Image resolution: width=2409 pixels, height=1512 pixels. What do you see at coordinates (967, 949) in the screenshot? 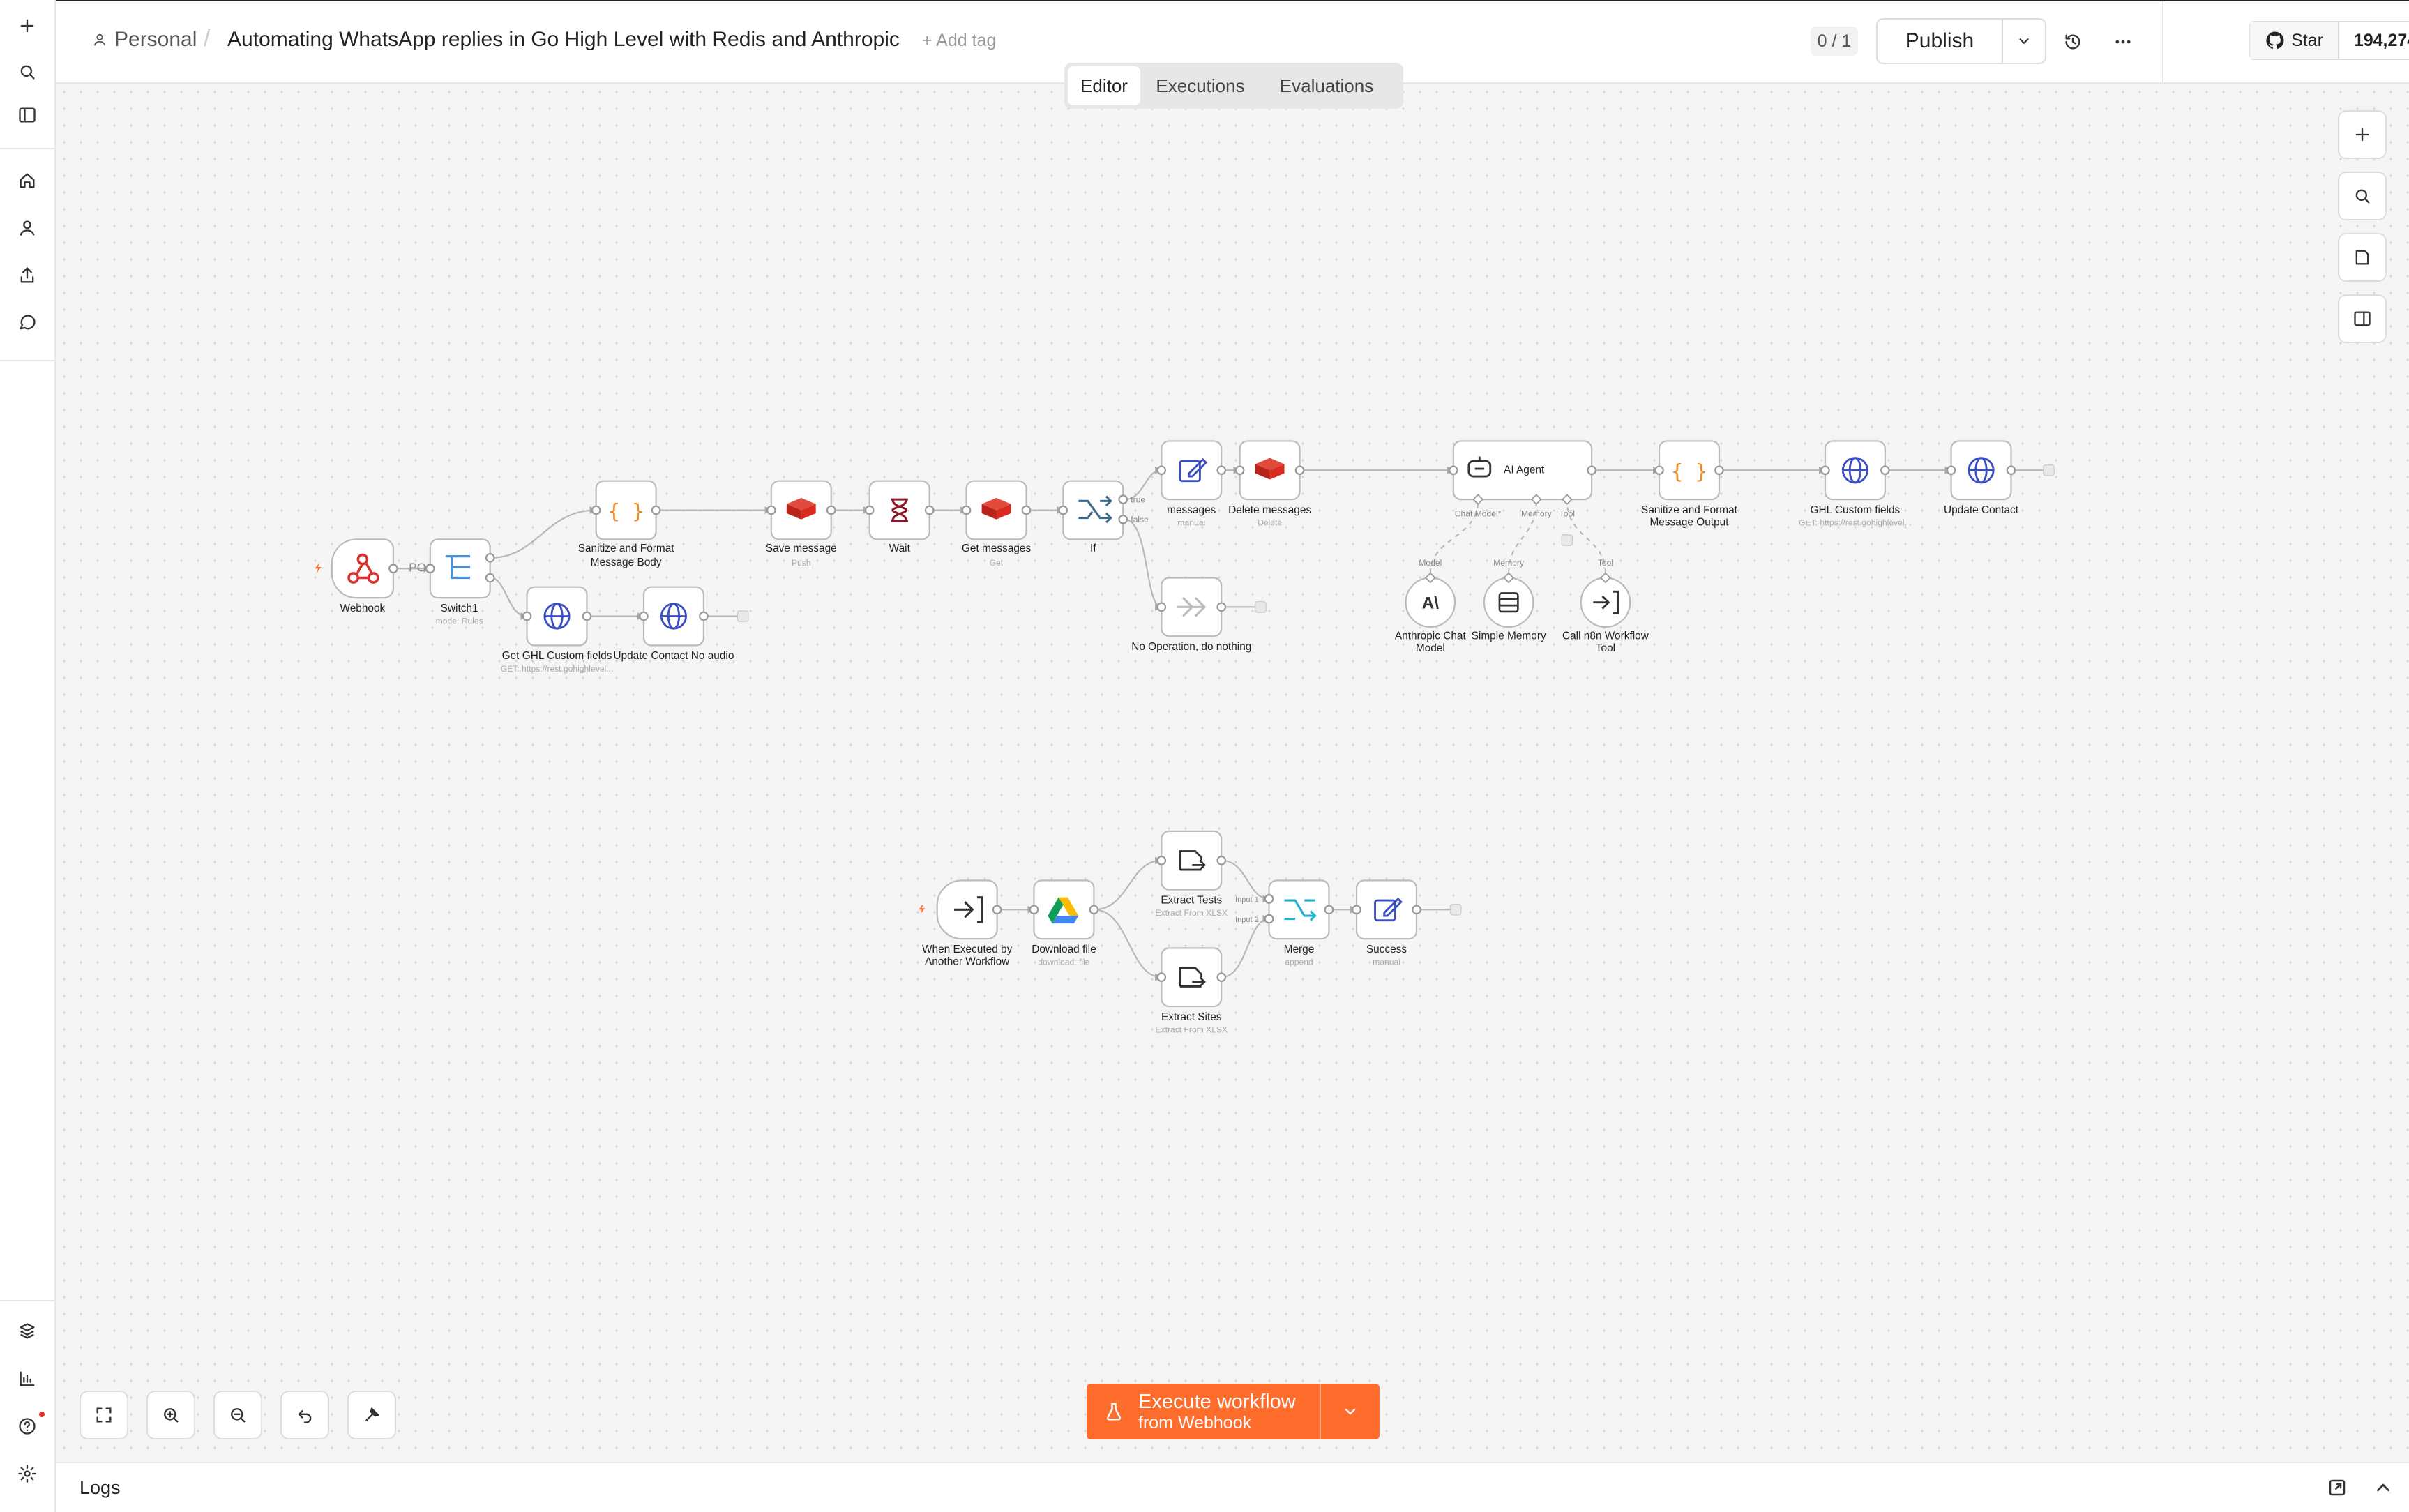
I see `node-label: When Executed by` at bounding box center [967, 949].